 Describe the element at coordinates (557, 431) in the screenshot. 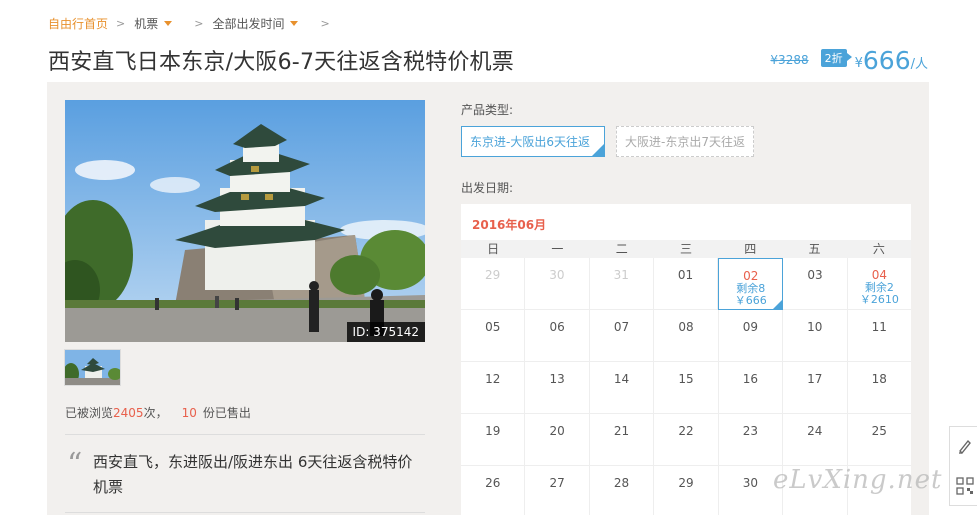

I see `calendar-day-number: 20` at that location.